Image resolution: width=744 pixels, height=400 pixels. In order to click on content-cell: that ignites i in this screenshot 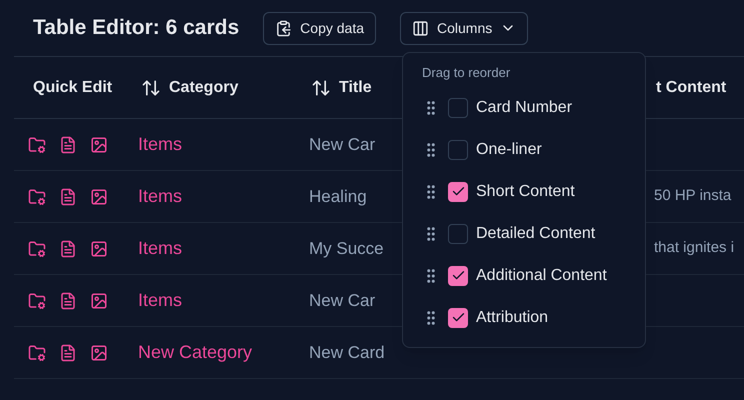, I will do `click(694, 247)`.